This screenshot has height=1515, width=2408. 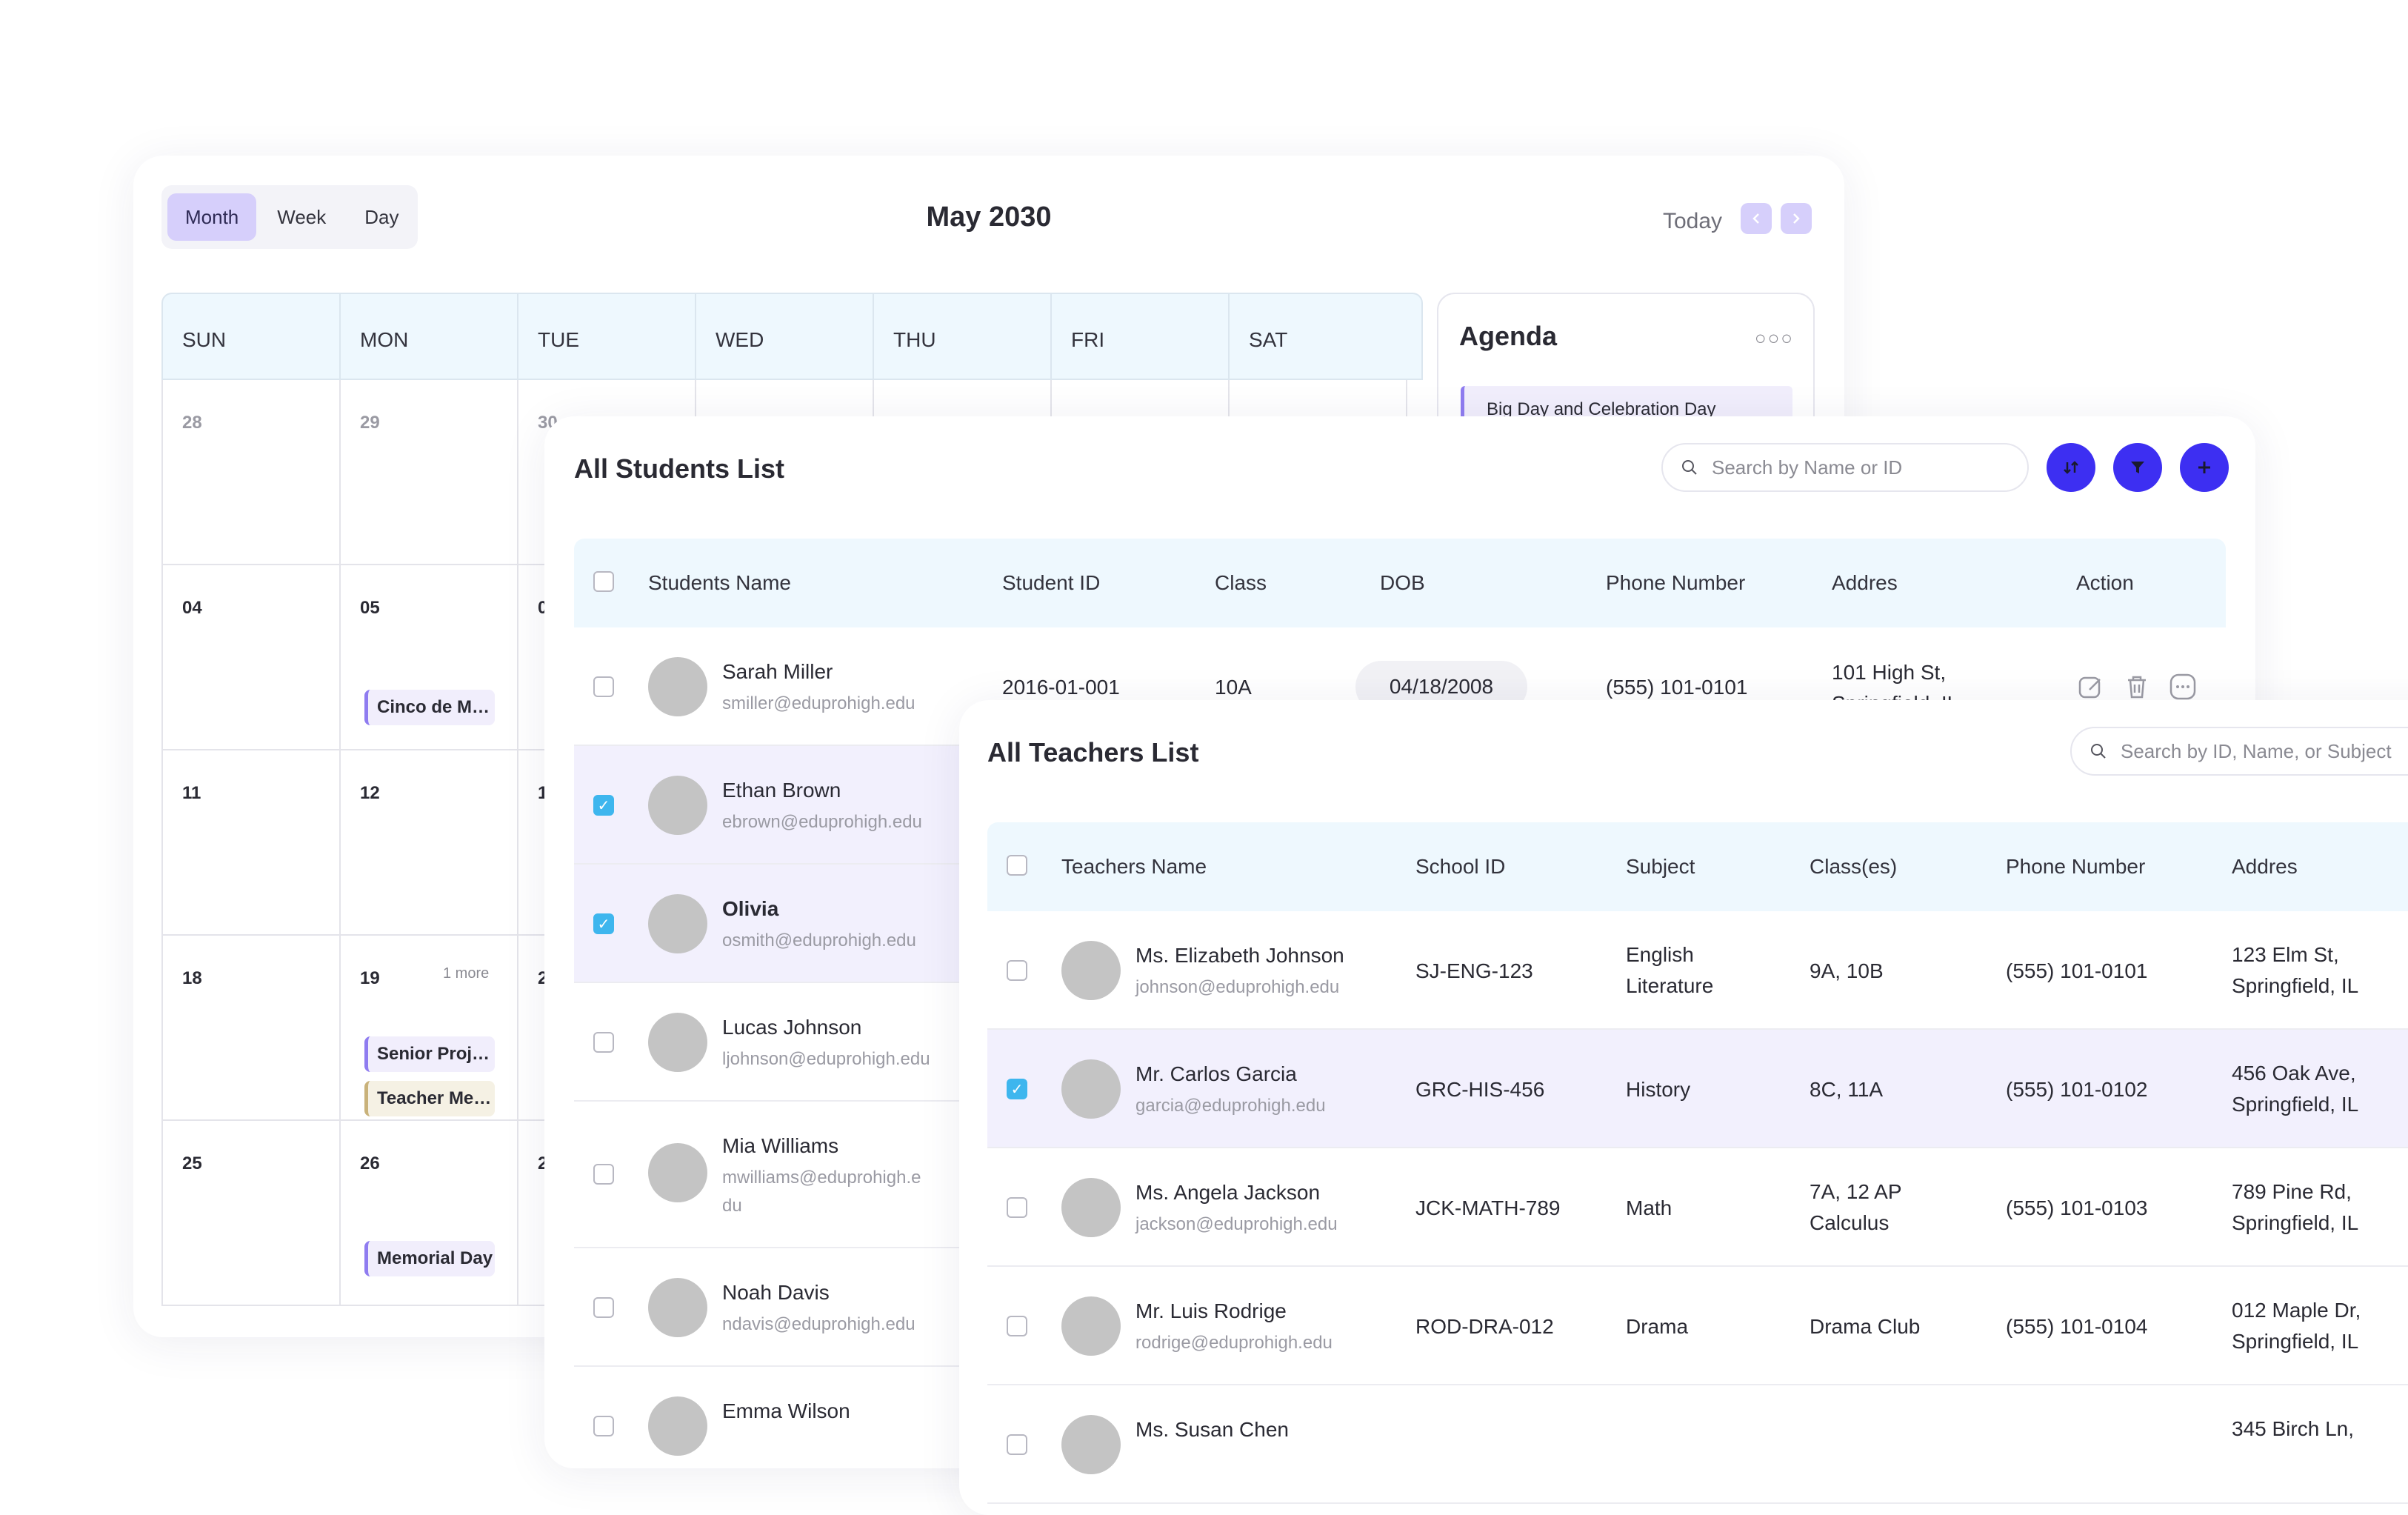 What do you see at coordinates (2183, 687) in the screenshot?
I see `more-options-icon` at bounding box center [2183, 687].